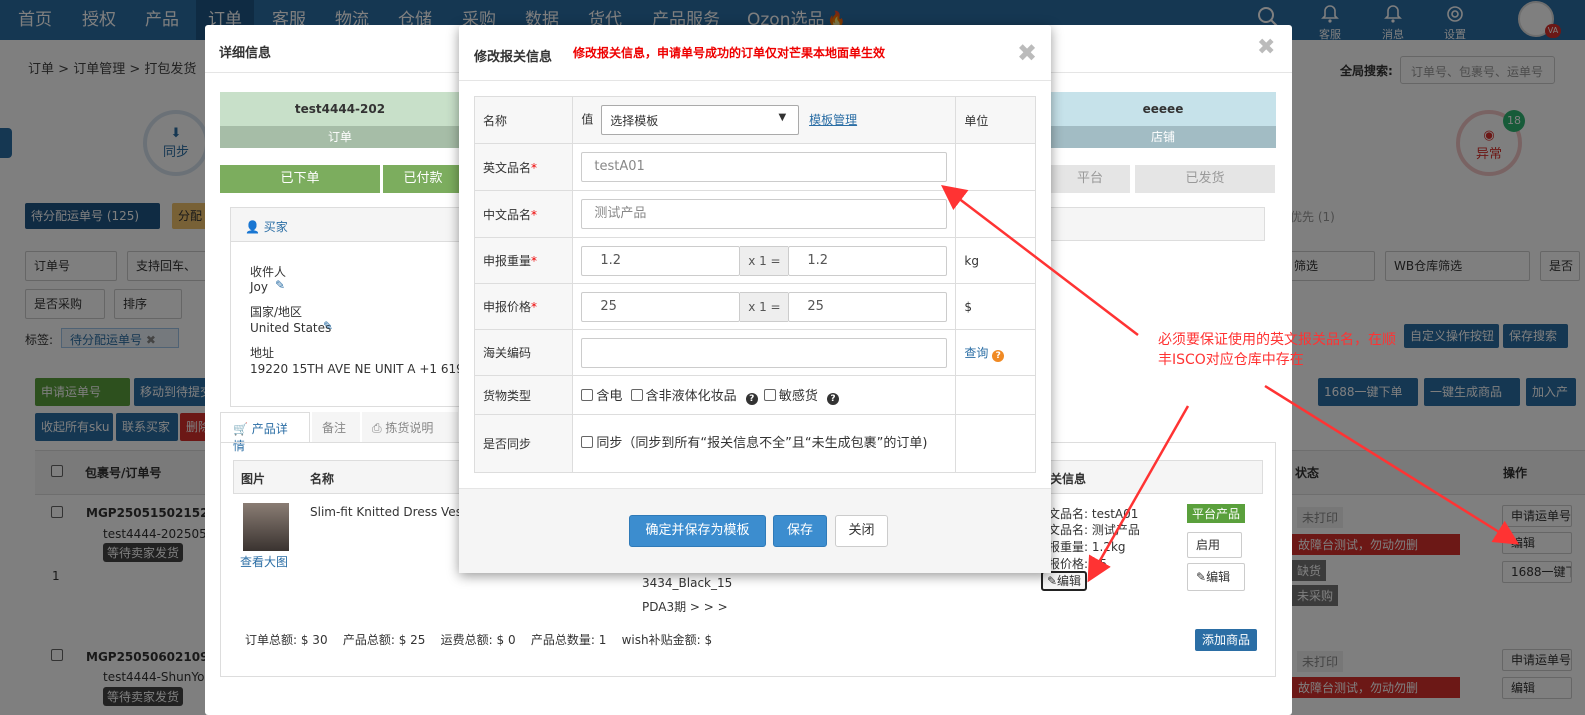 This screenshot has width=1585, height=715. I want to click on annotation-text: 必须要保证使用的英文报关品名，在顺丰ISCO对应仓库中存在, so click(1277, 350).